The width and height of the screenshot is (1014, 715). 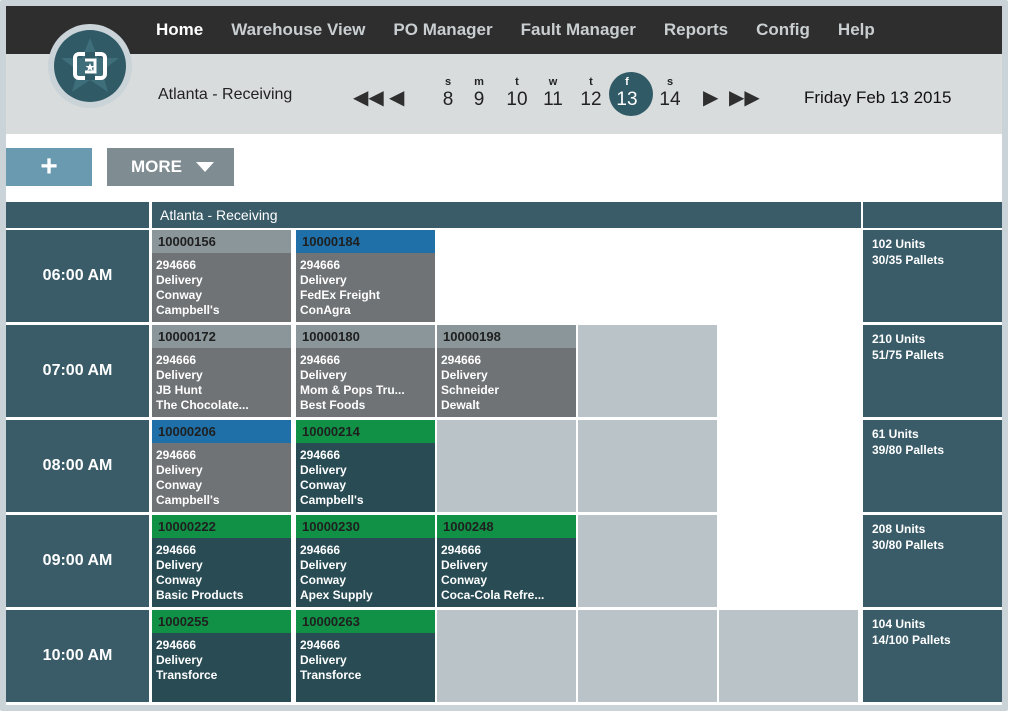 I want to click on appointment-id-bar: 1000248, so click(x=506, y=526).